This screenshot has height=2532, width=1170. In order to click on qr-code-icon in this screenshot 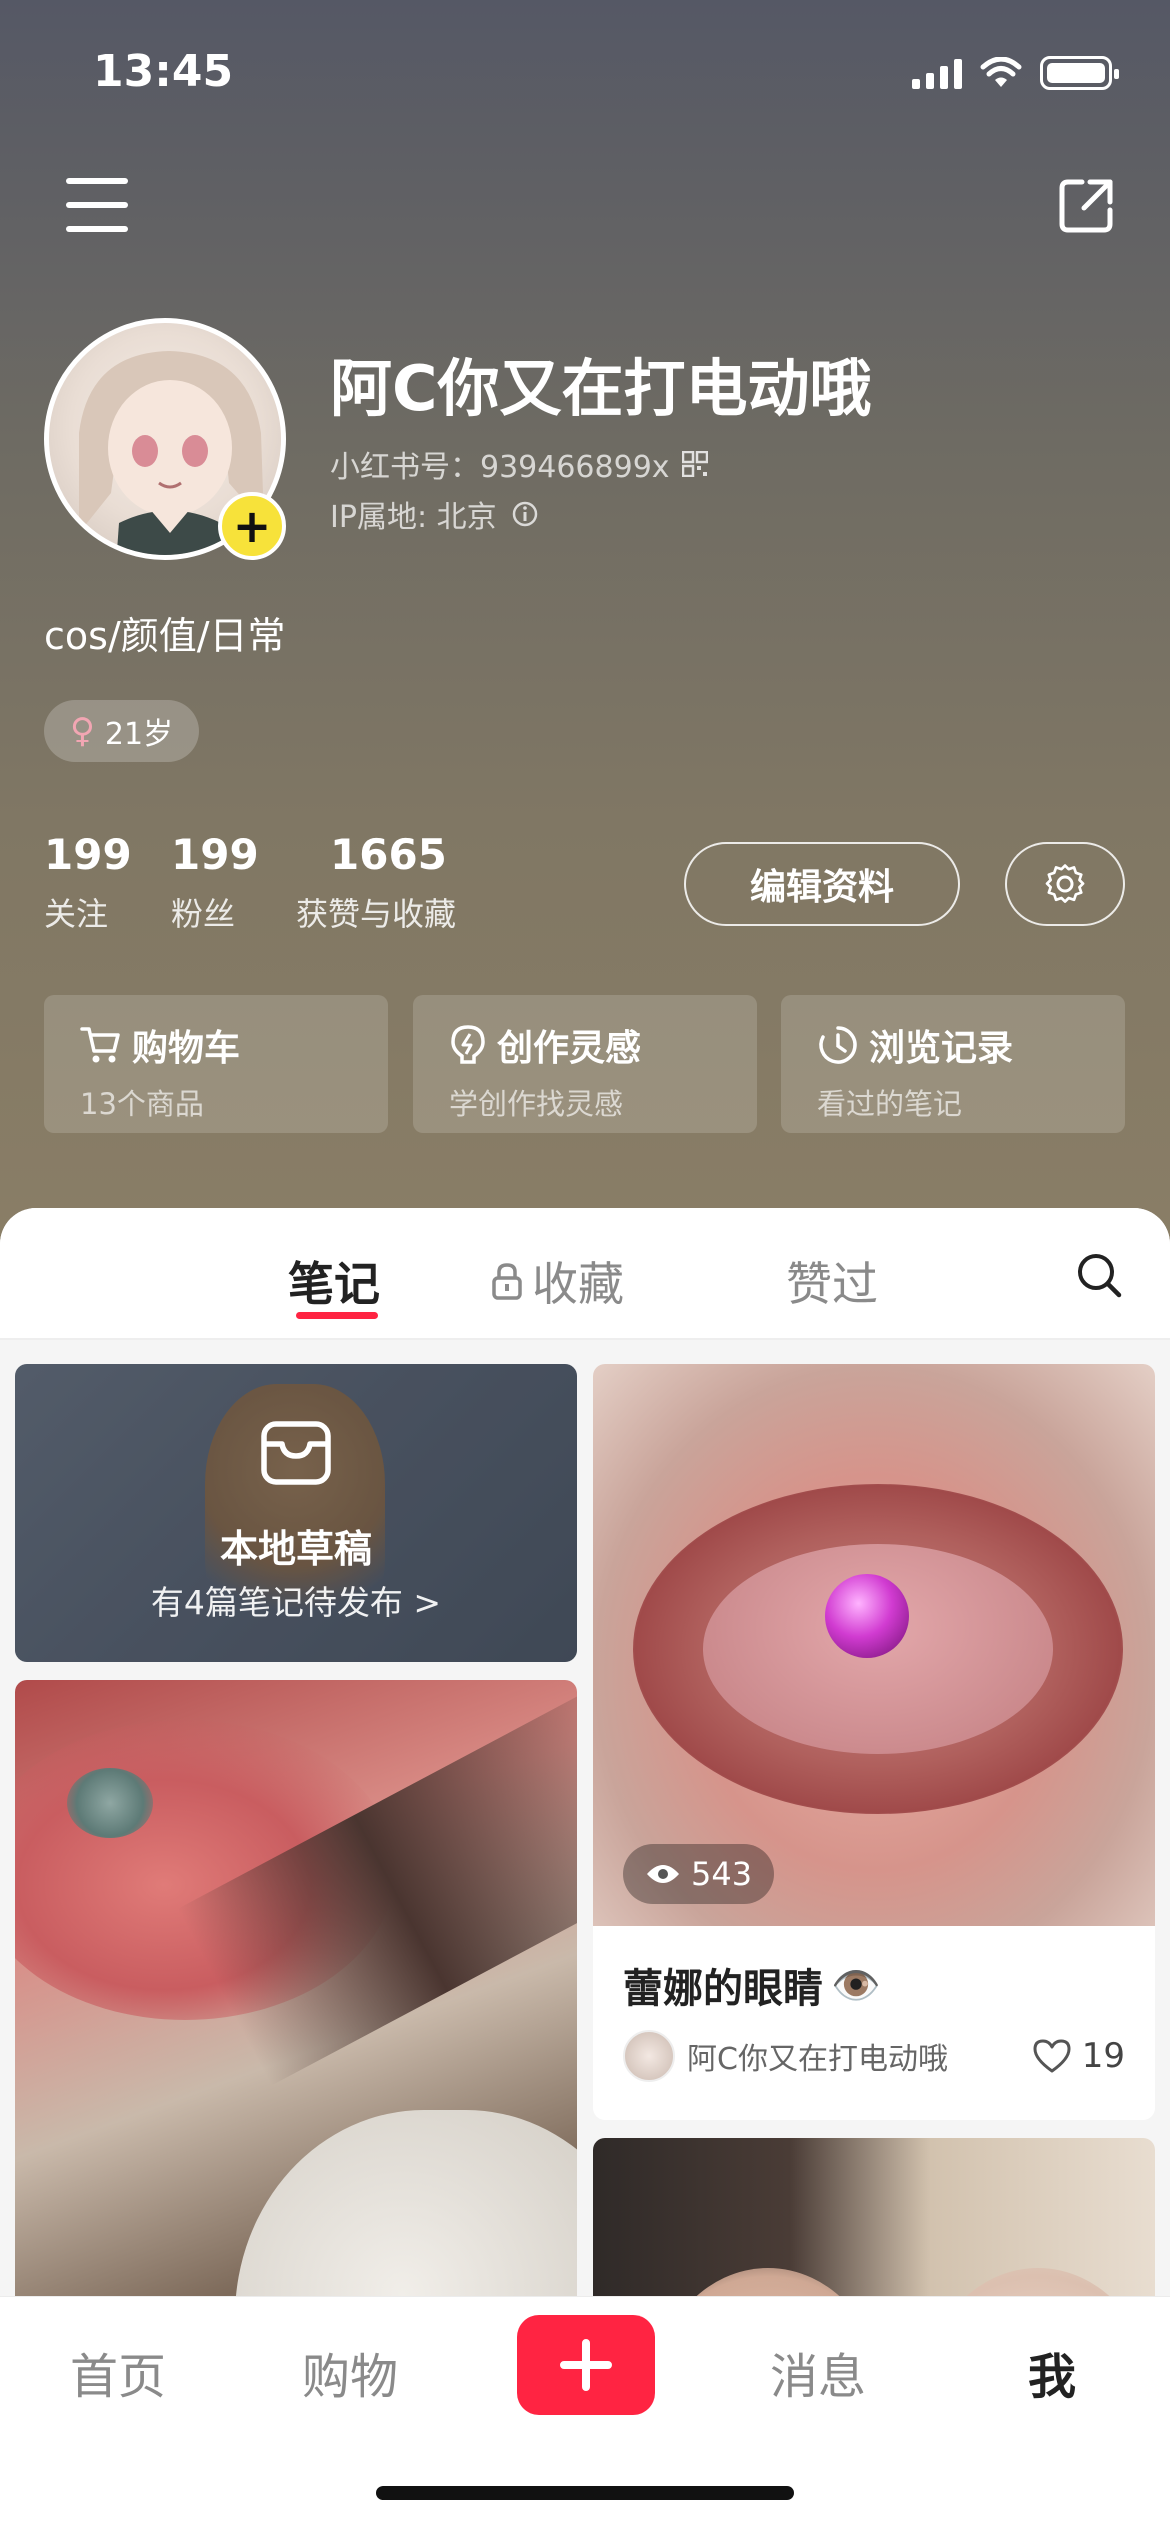, I will do `click(694, 464)`.